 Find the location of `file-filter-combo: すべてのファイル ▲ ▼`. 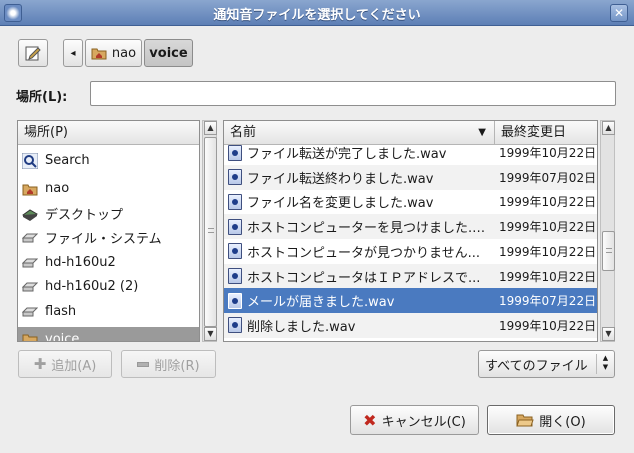

file-filter-combo: すべてのファイル ▲ ▼ is located at coordinates (546, 364).